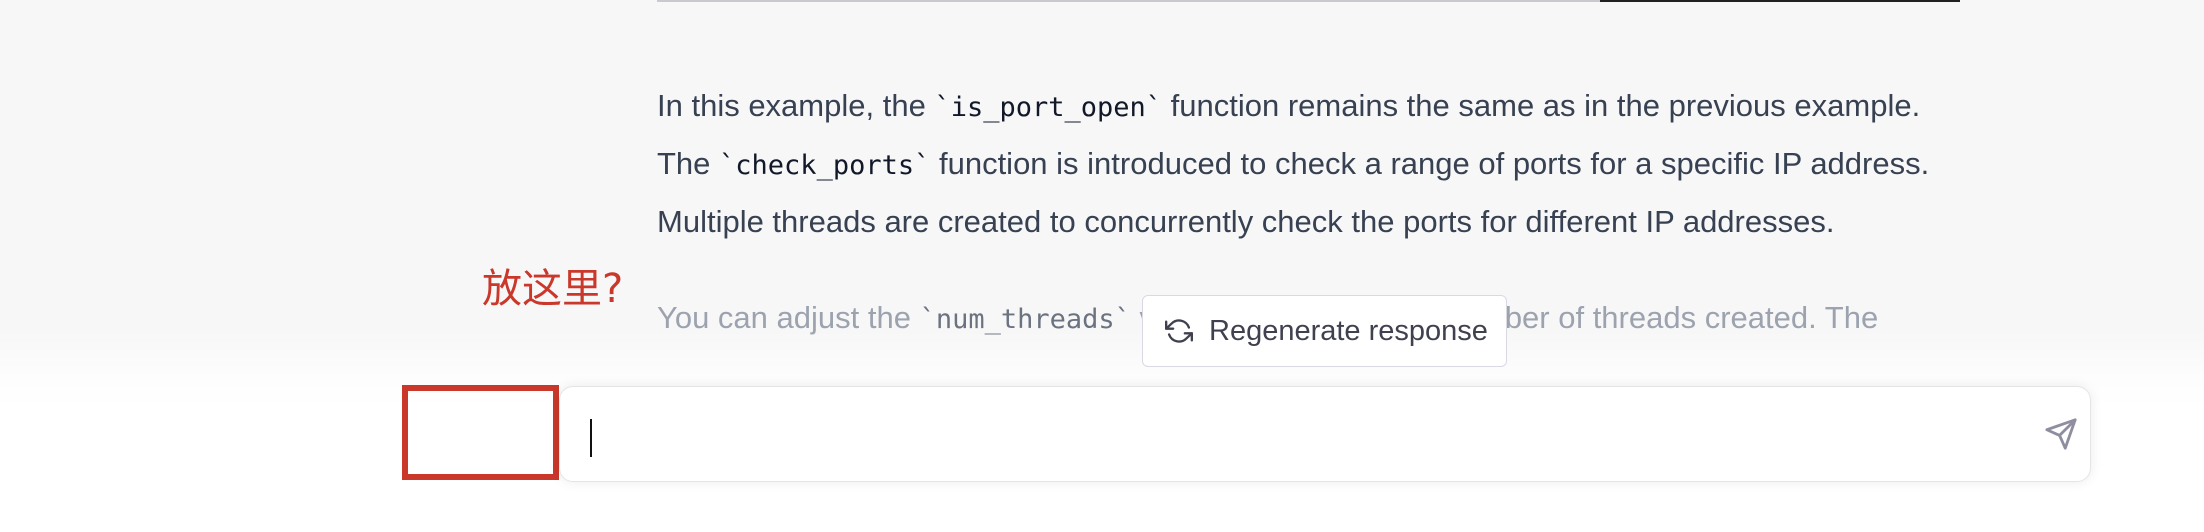 The height and width of the screenshot is (532, 2204). What do you see at coordinates (825, 165) in the screenshot?
I see `inline-code: `check_ports`` at bounding box center [825, 165].